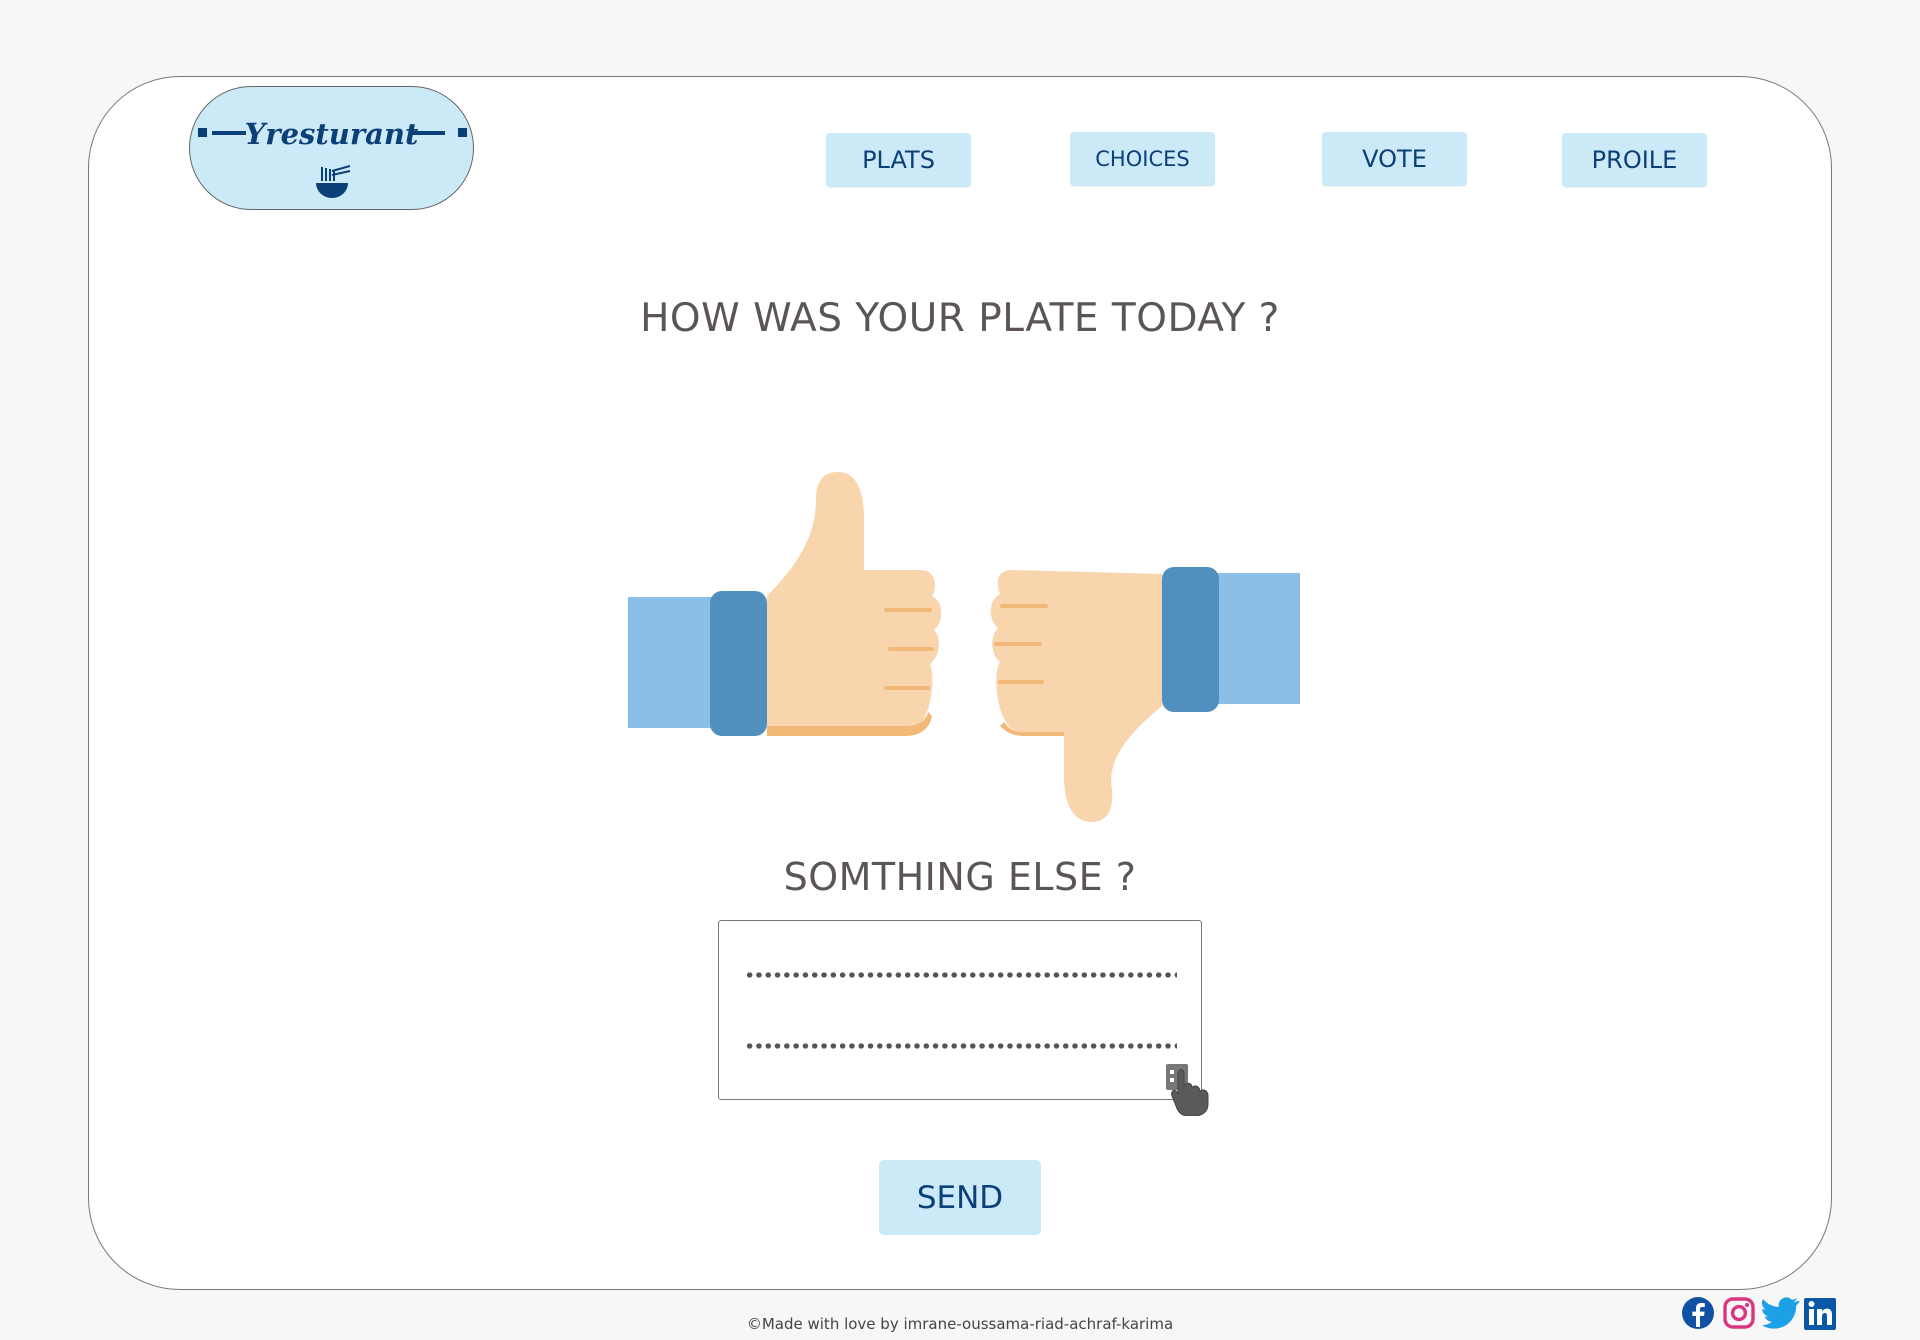 Image resolution: width=1920 pixels, height=1340 pixels. What do you see at coordinates (1394, 159) in the screenshot?
I see `nav-vote: VOTE` at bounding box center [1394, 159].